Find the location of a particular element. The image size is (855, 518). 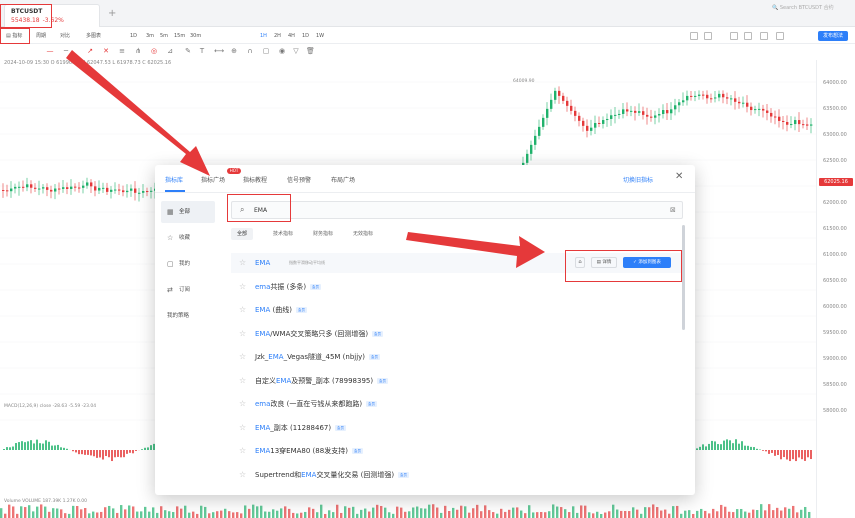

indicator-result-row: ☆ ema改良 (一直在亏钱从来都跑路) 会员 is located at coordinates (457, 404).